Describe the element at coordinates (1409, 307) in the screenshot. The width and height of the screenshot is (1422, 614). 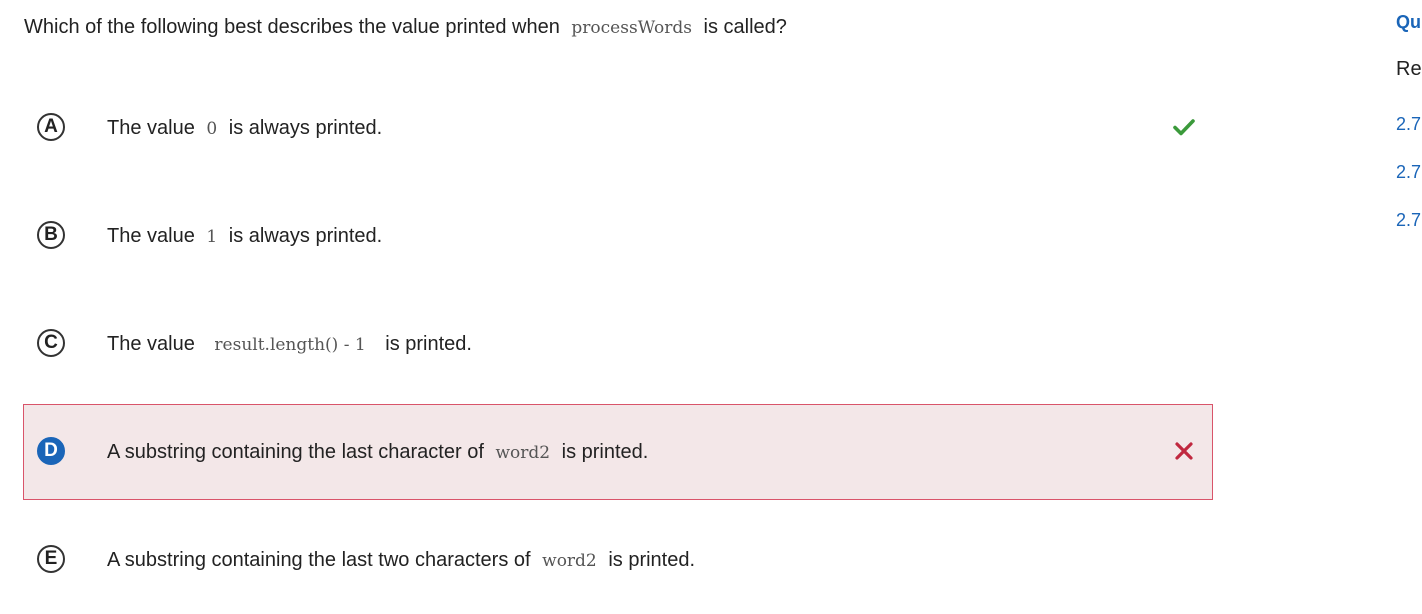
I see `right-sidebar: Qu Re 2.7 2.7 2.7` at that location.